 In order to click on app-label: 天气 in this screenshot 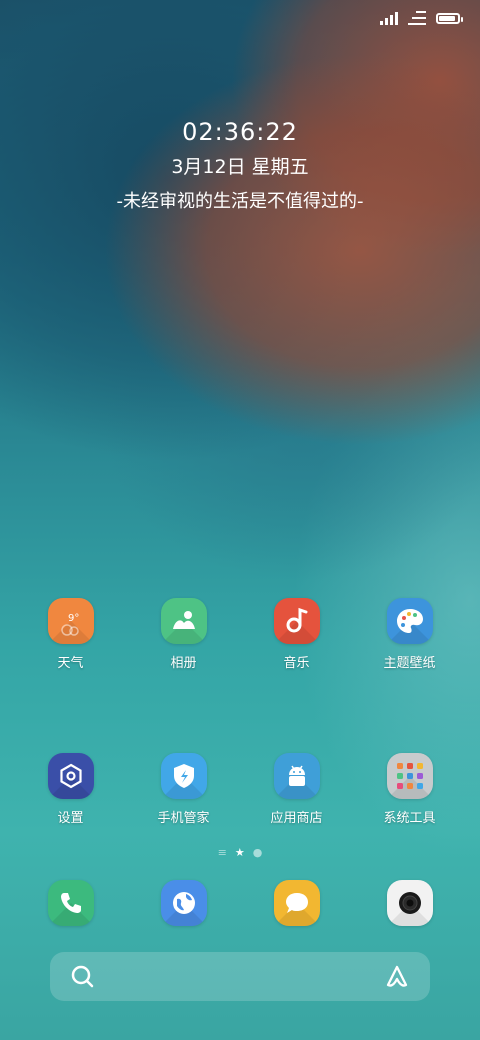, I will do `click(70, 663)`.